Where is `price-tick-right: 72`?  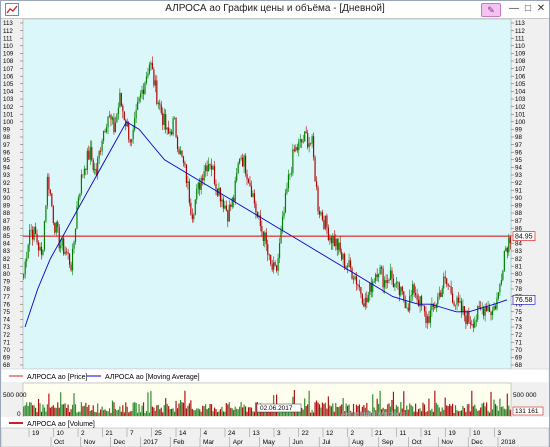 price-tick-right: 72 is located at coordinates (518, 335).